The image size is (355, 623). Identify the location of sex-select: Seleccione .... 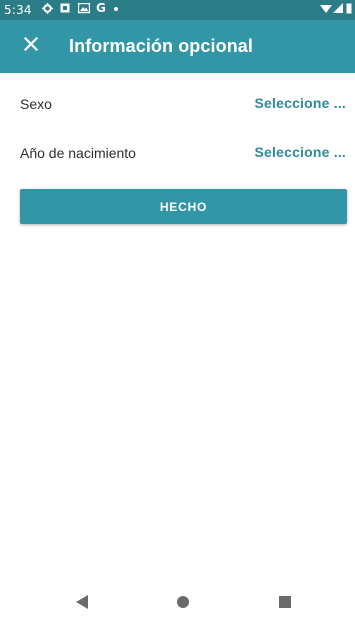
(300, 103).